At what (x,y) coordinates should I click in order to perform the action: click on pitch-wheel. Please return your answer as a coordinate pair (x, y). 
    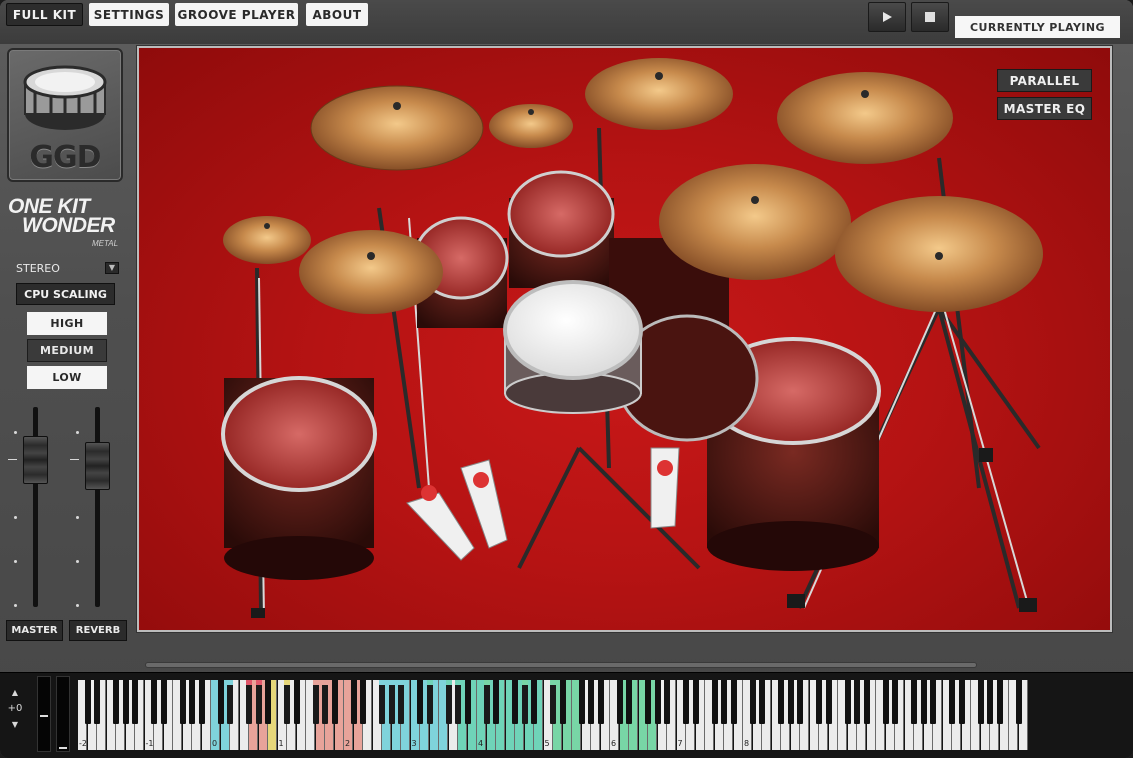
    Looking at the image, I should click on (44, 714).